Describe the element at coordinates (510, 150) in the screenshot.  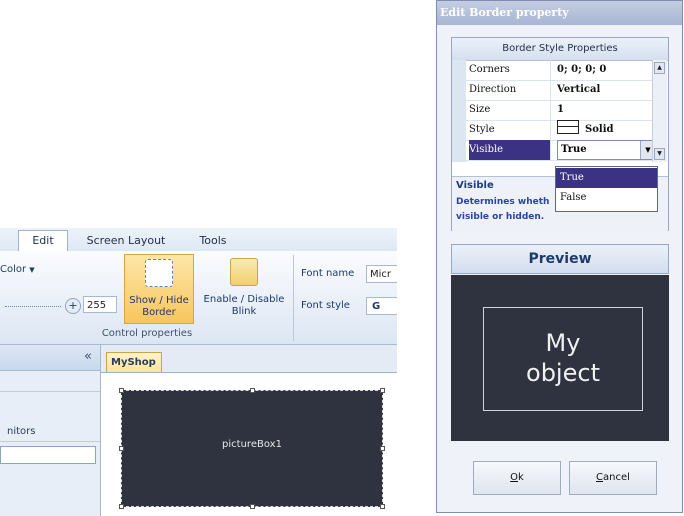
I see `property-name: Visible` at that location.